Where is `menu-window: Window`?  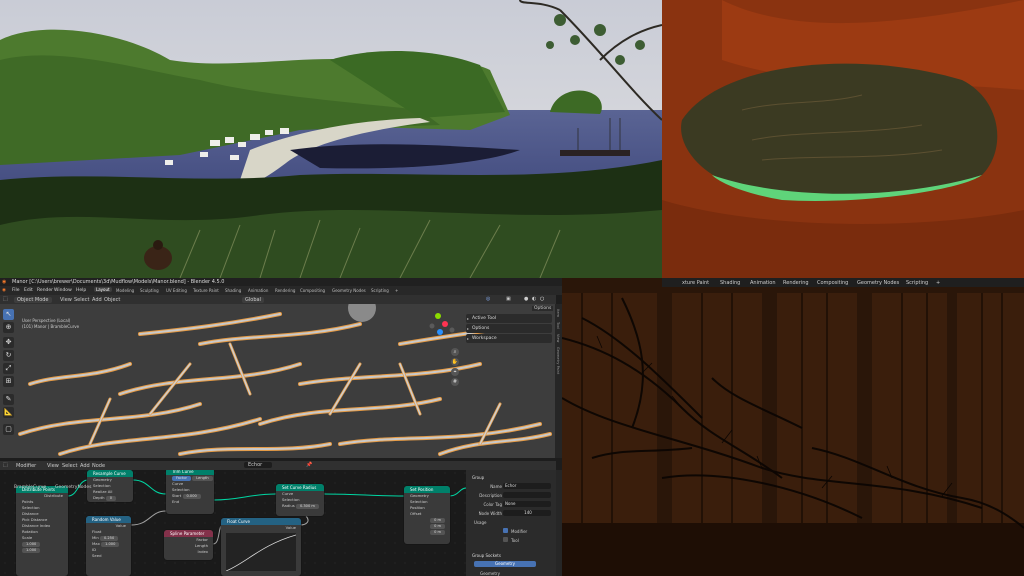 menu-window: Window is located at coordinates (63, 290).